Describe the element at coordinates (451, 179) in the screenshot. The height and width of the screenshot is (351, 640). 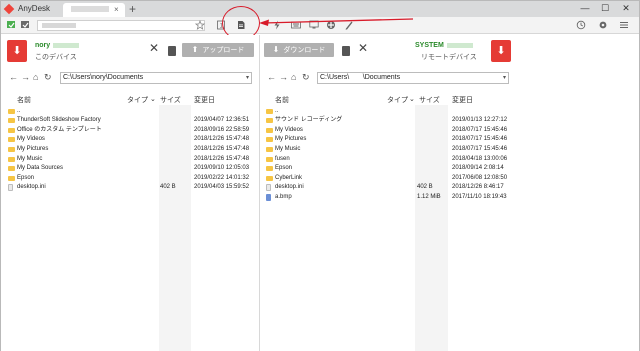
I see `list-item: CyberLink 2017/06/08 12:08:50` at that location.